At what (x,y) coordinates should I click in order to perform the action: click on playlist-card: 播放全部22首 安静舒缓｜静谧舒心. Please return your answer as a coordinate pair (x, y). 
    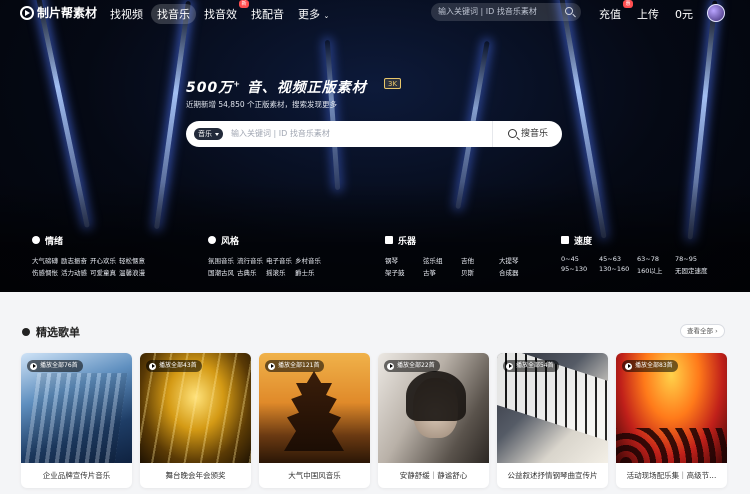
    Looking at the image, I should click on (433, 420).